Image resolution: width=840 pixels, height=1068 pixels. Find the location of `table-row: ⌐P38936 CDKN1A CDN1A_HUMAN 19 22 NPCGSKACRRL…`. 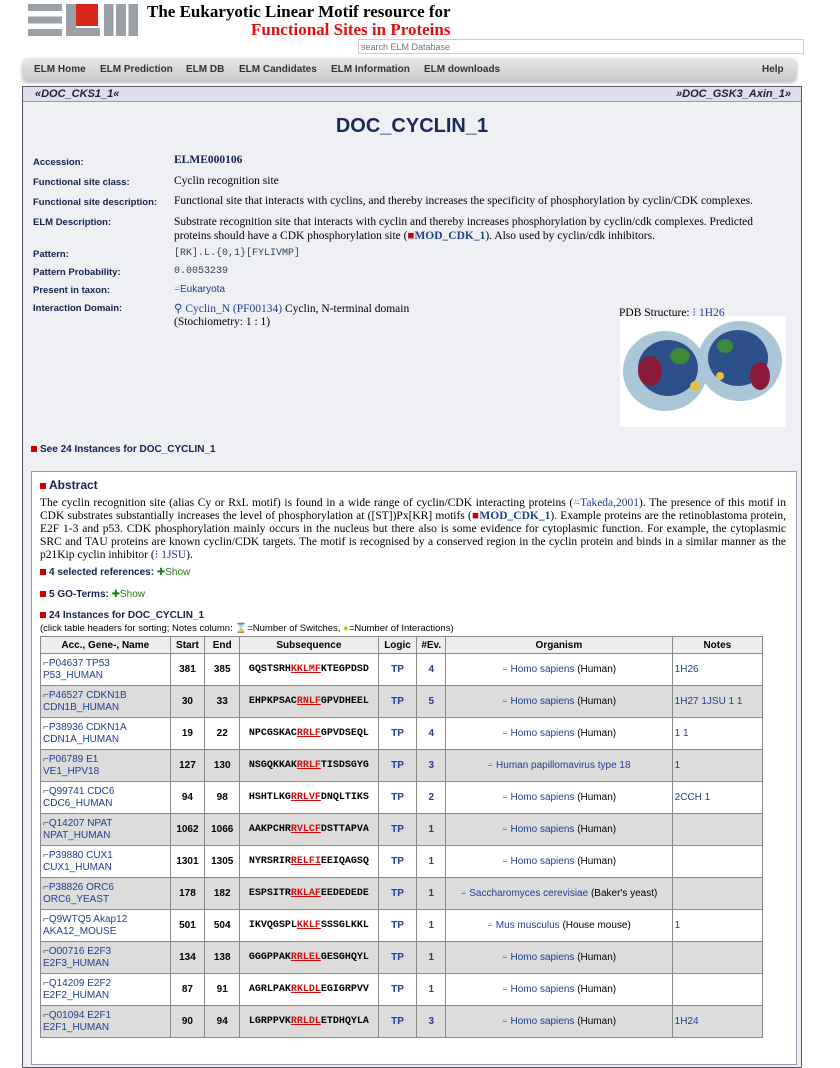

table-row: ⌐P38936 CDKN1A CDN1A_HUMAN 19 22 NPCGSKACRRL… is located at coordinates (402, 733).